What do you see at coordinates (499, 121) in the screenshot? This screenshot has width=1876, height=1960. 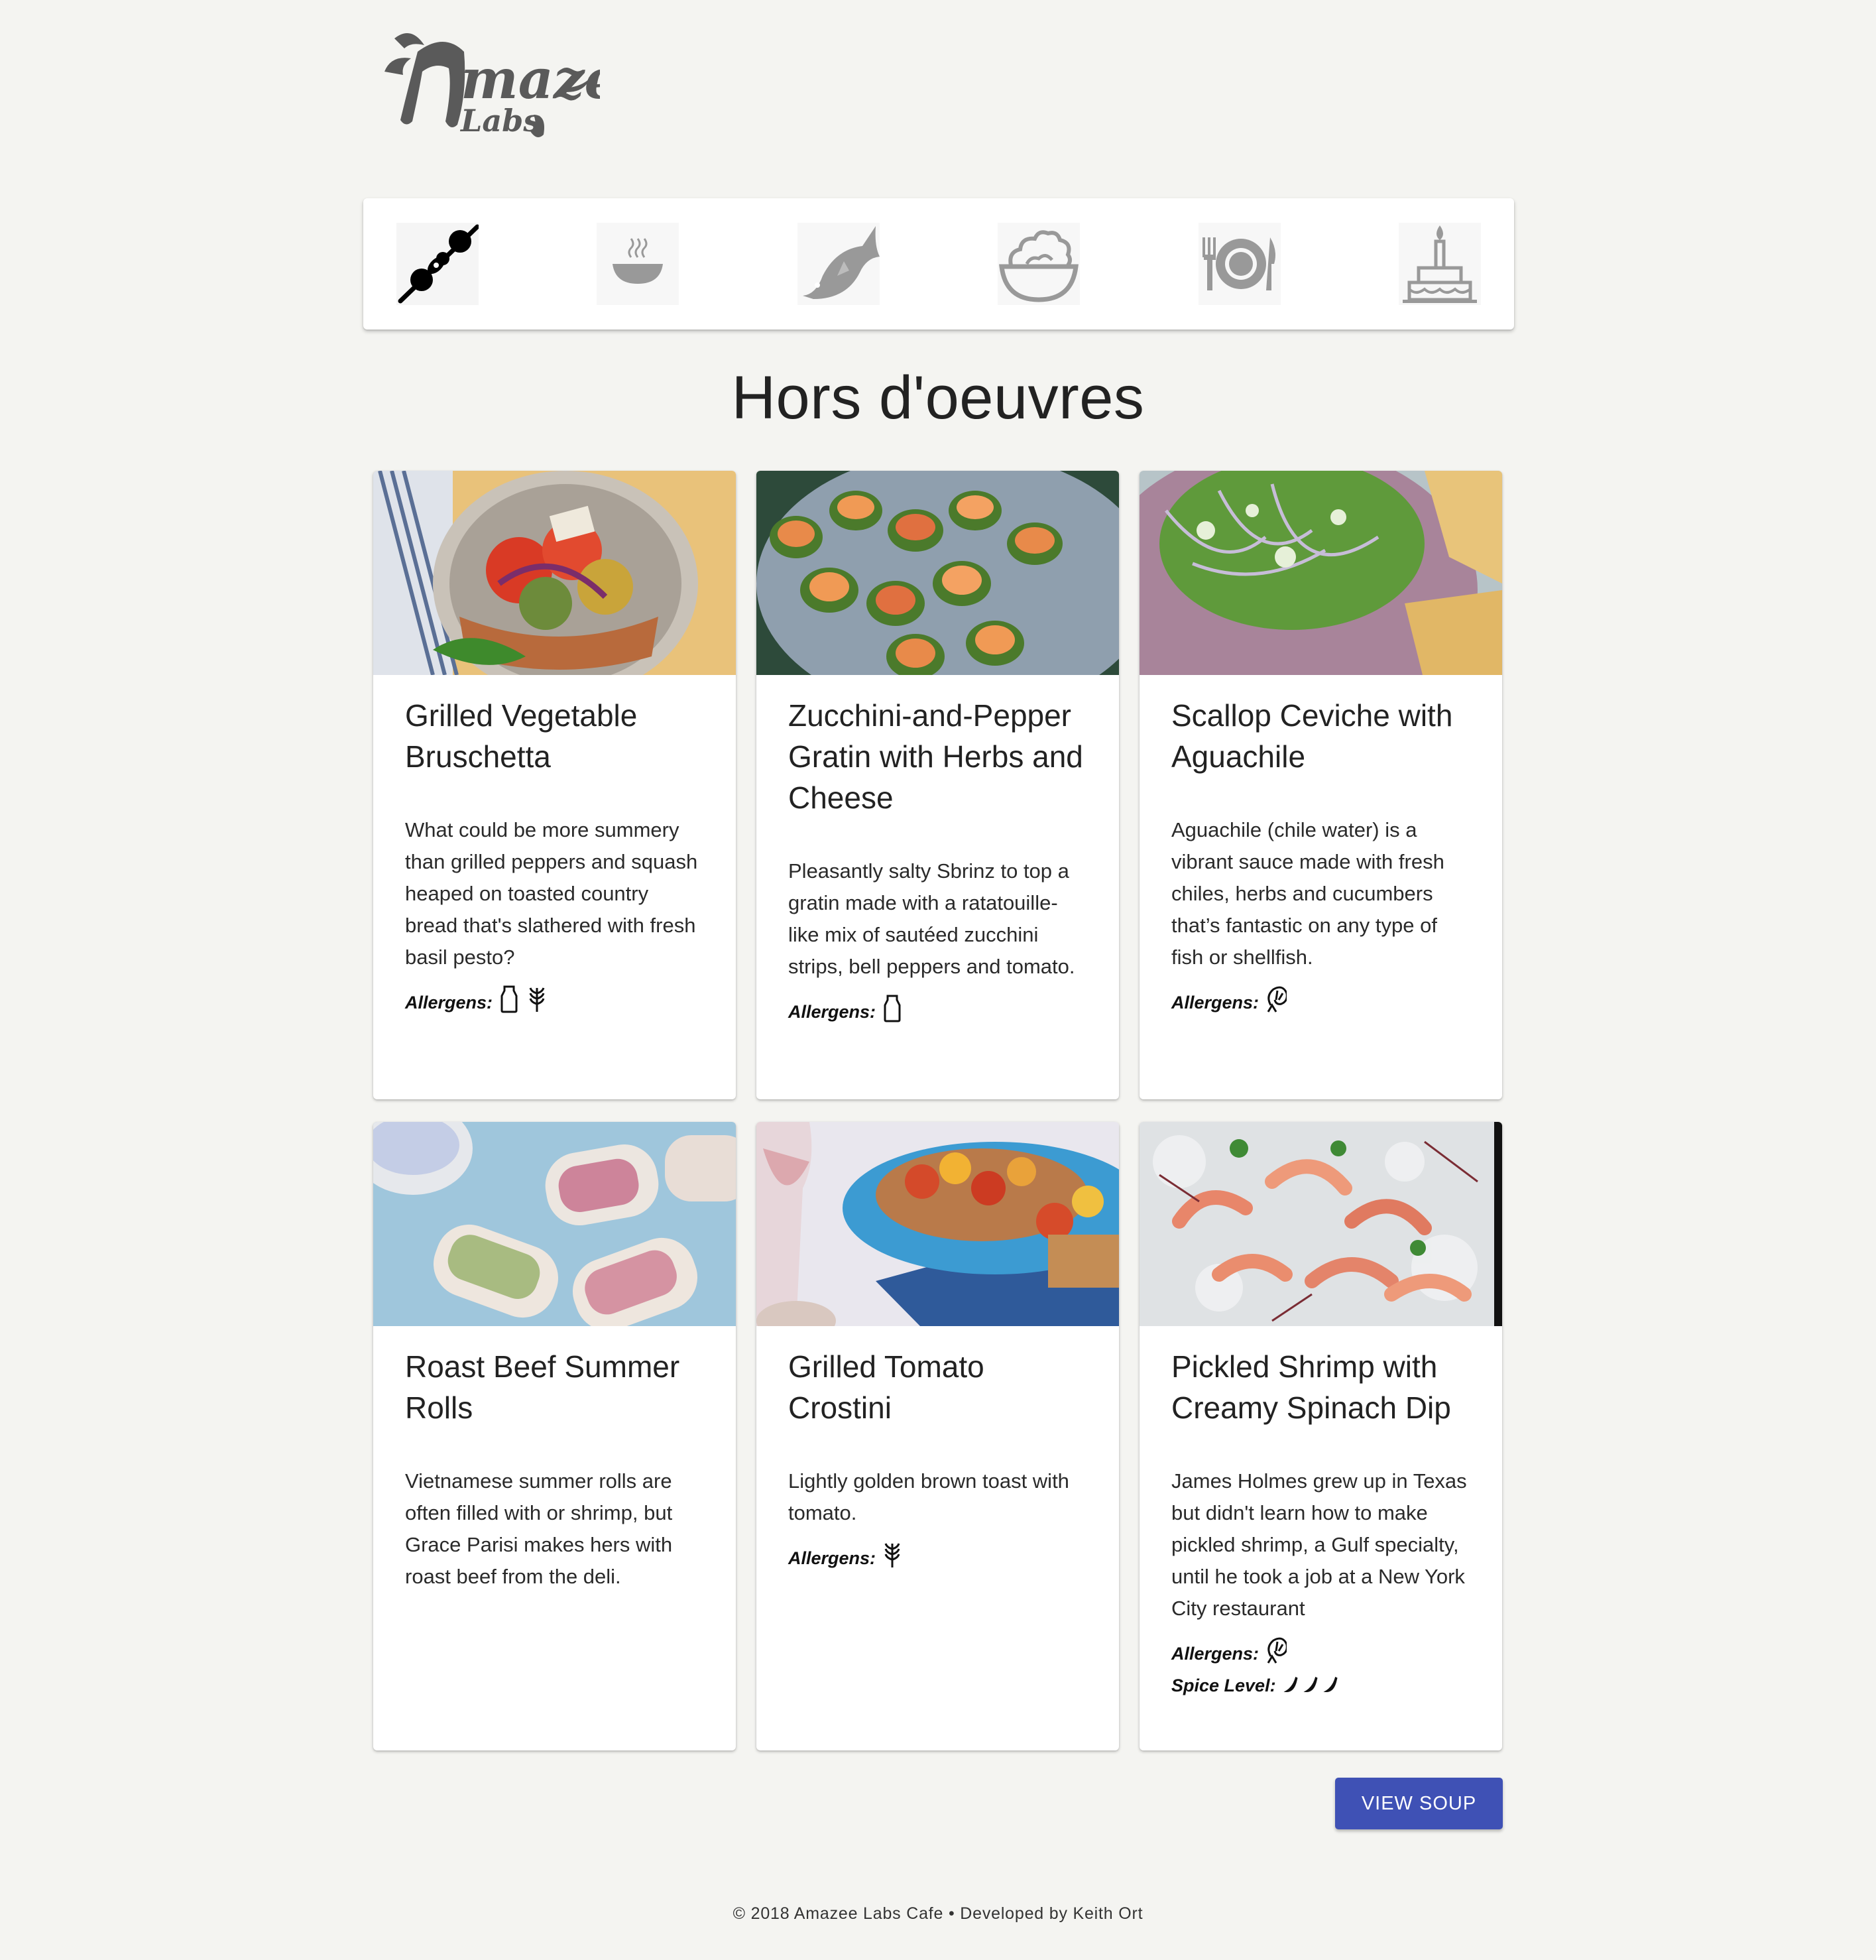 I see `svg-text: Labs` at bounding box center [499, 121].